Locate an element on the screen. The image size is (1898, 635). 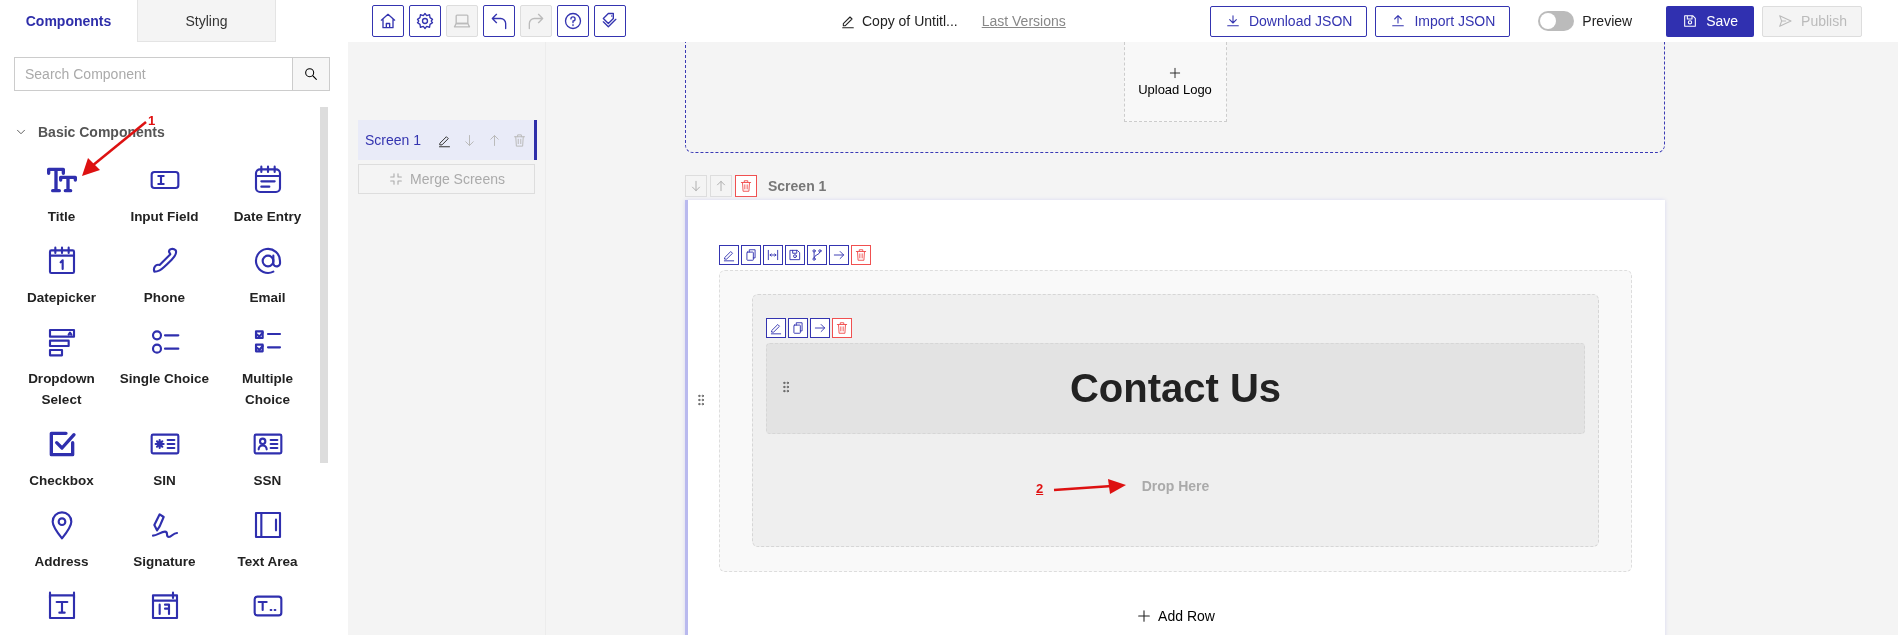
redo-icon is located at coordinates (536, 21).